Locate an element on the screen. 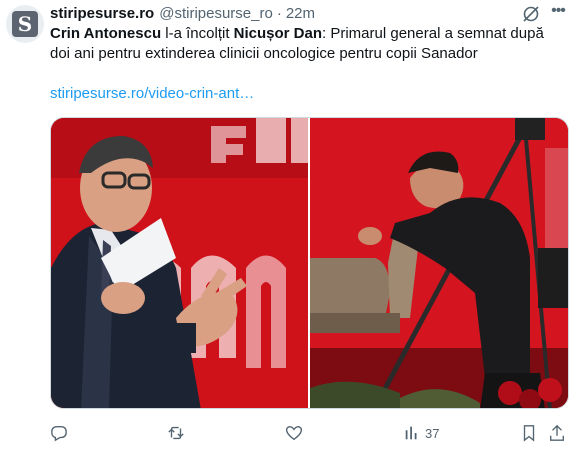 The image size is (577, 451). text-segment: l-a încolțit is located at coordinates (197, 33).